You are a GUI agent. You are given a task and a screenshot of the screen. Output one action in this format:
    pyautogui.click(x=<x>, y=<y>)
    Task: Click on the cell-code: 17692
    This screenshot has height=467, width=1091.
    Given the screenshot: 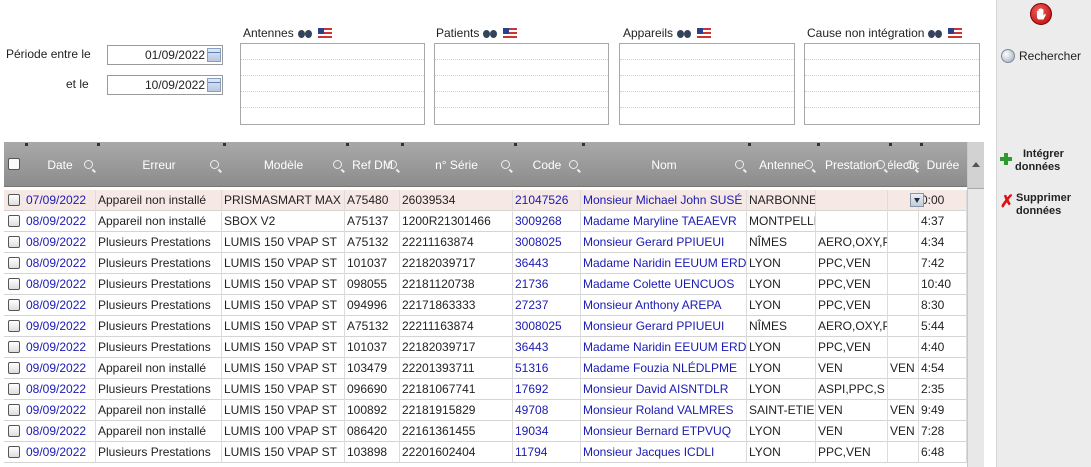 What is the action you would take?
    pyautogui.click(x=547, y=389)
    